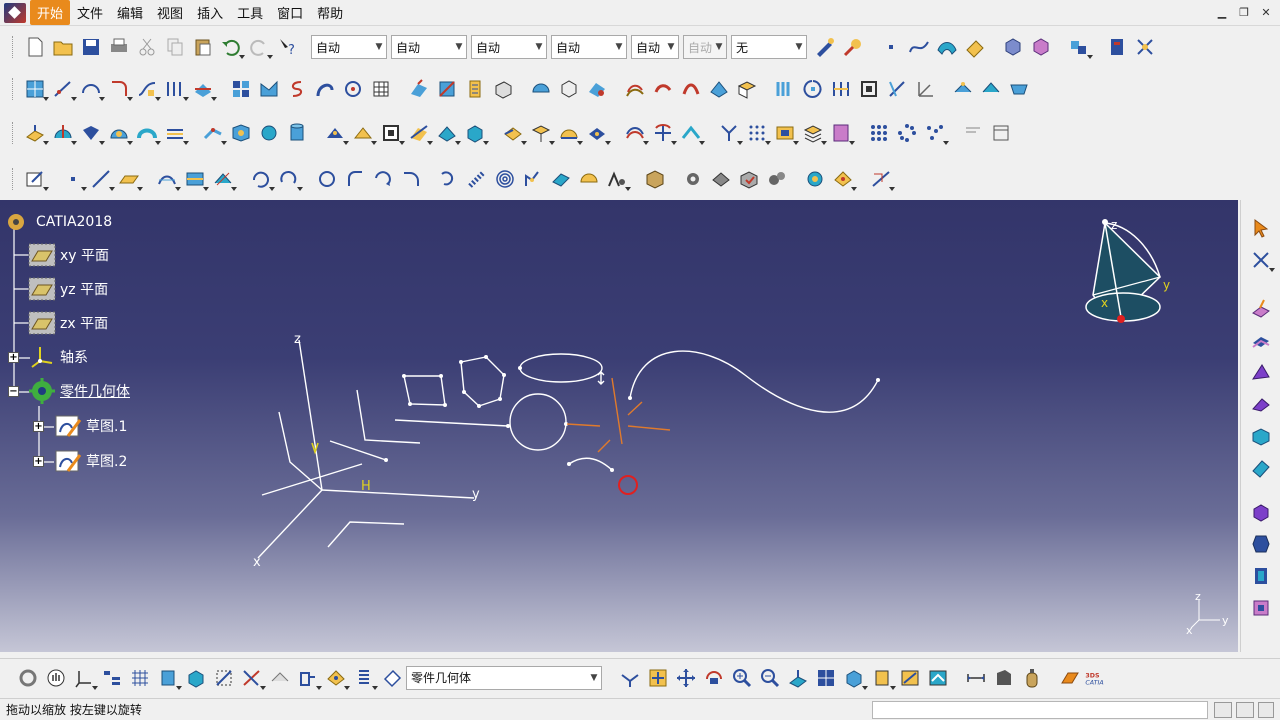  Describe the element at coordinates (907, 133) in the screenshot. I see `circular-pattern-icon` at that location.